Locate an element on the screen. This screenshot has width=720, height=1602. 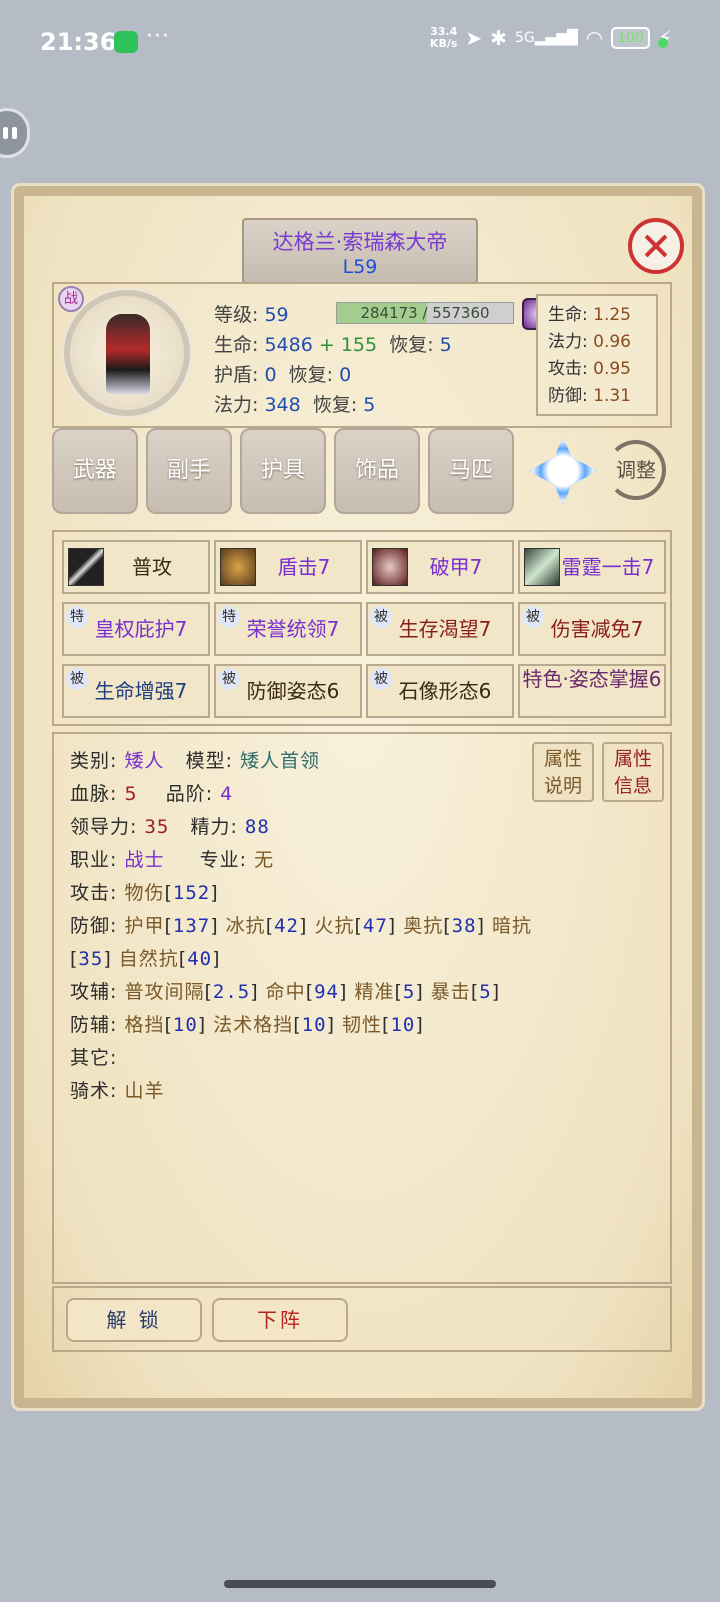
home-indicator is located at coordinates (360, 1584).